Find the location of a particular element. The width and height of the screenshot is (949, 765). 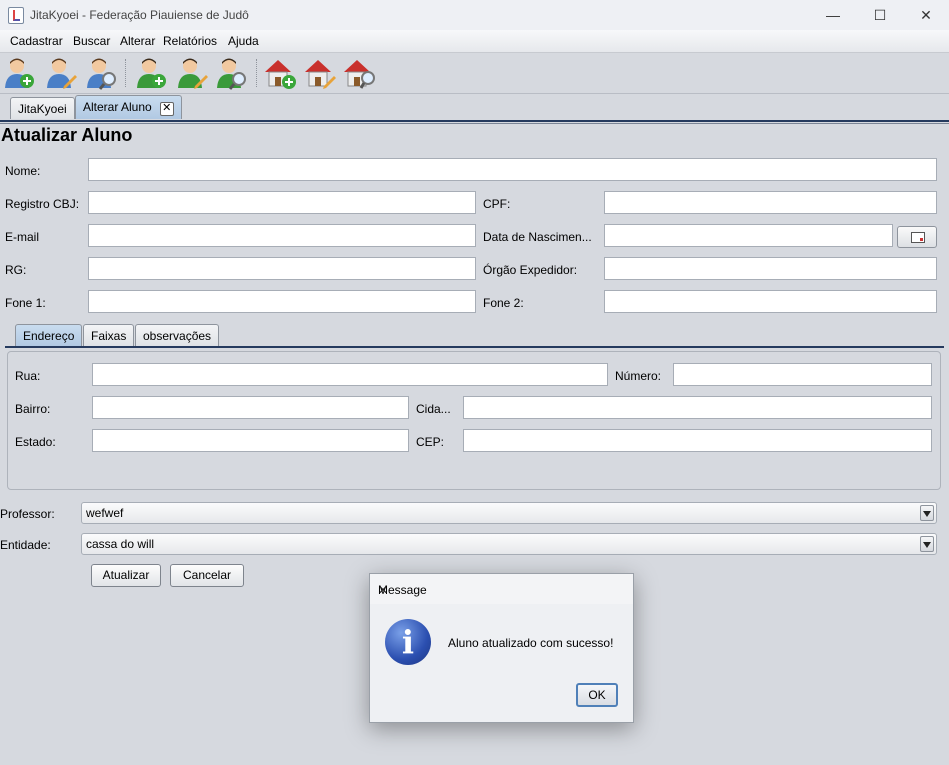

atualizar-button: Atualizar is located at coordinates (126, 575).